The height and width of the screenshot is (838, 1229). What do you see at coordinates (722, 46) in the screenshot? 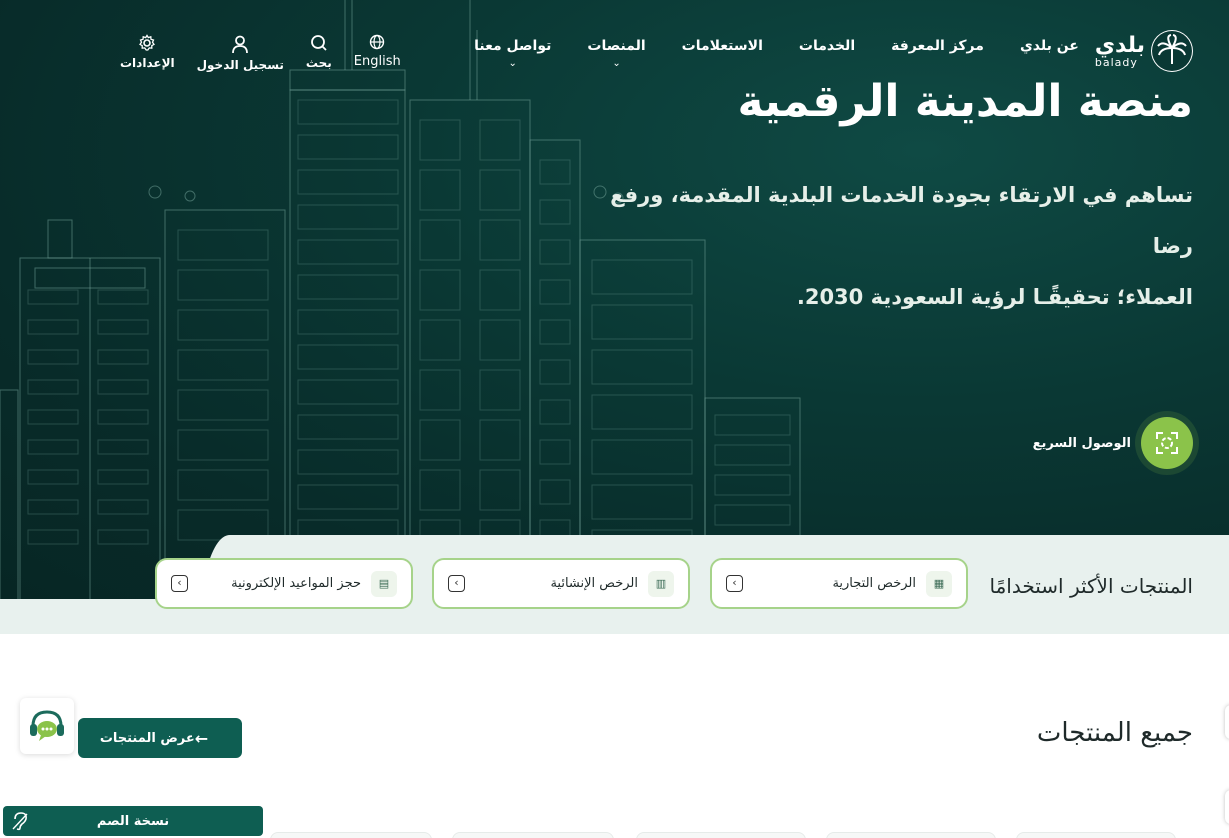
I see `nav-item-label: الاستعلامات` at bounding box center [722, 46].